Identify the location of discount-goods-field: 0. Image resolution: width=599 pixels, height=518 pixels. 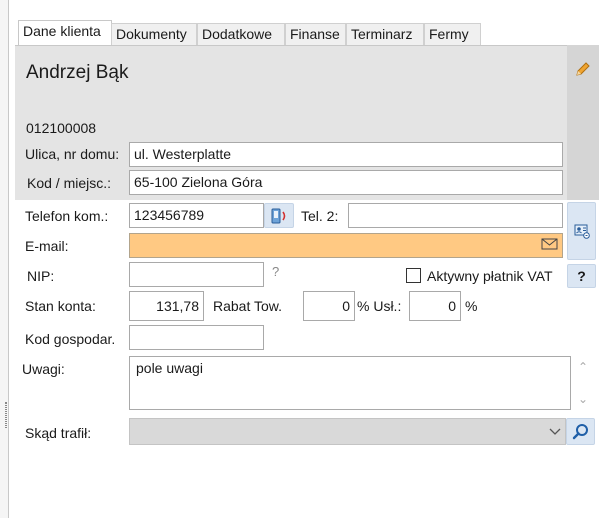
(329, 306).